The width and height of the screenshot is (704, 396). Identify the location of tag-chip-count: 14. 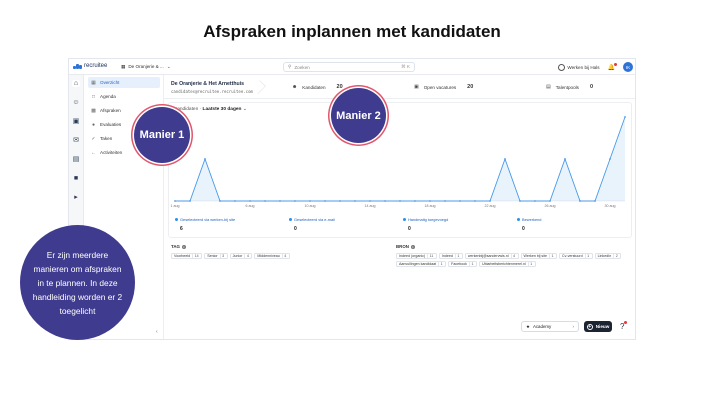
(196, 256).